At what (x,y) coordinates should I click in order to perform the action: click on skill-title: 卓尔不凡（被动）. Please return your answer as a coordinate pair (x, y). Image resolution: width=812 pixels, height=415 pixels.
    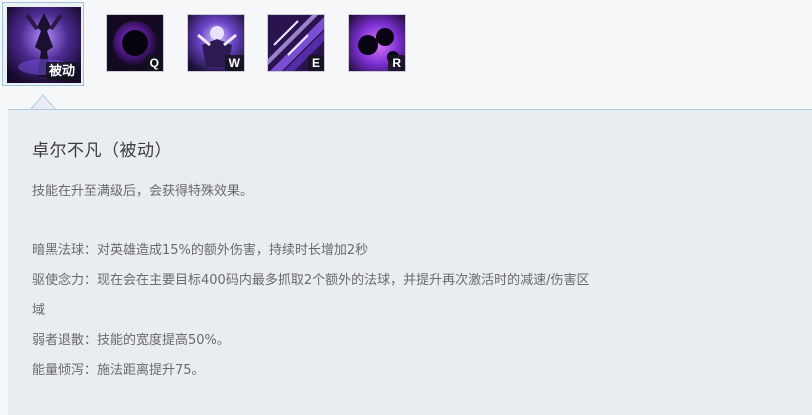
    Looking at the image, I should click on (102, 151).